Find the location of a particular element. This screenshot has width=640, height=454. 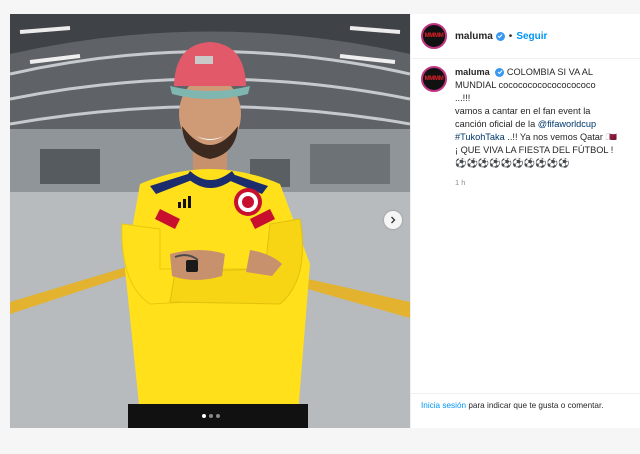

caption-line-1: COLOMBIA SI VA AL is located at coordinates (549, 72).